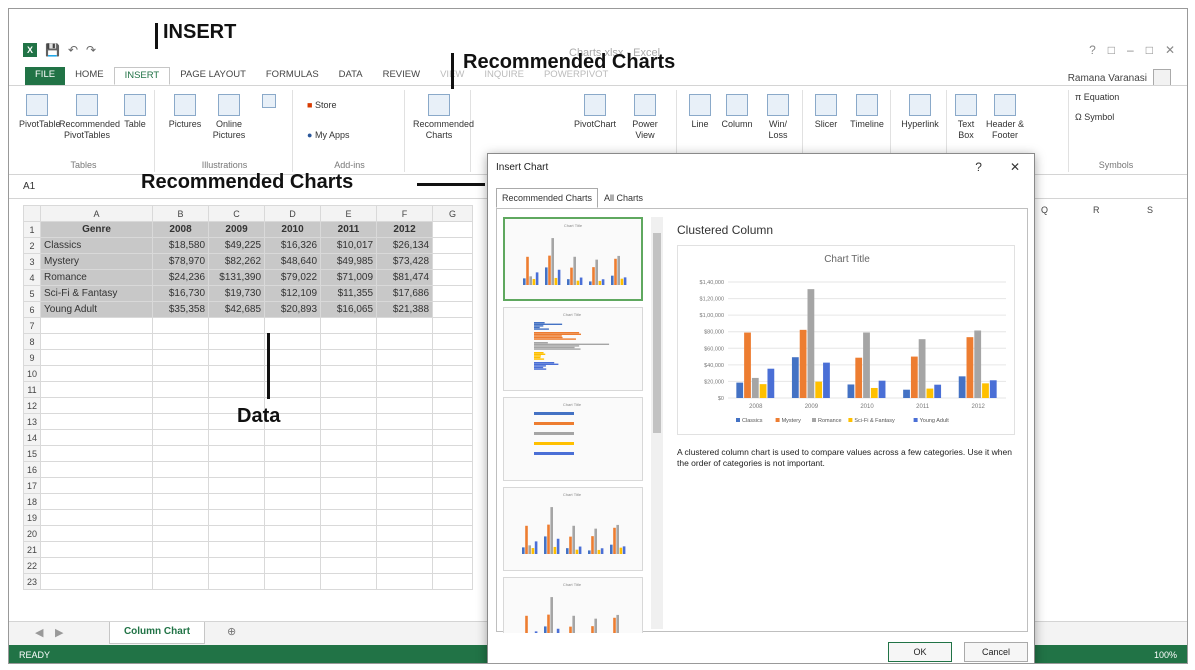  I want to click on online-pictures-button: Online Pictures, so click(229, 117).